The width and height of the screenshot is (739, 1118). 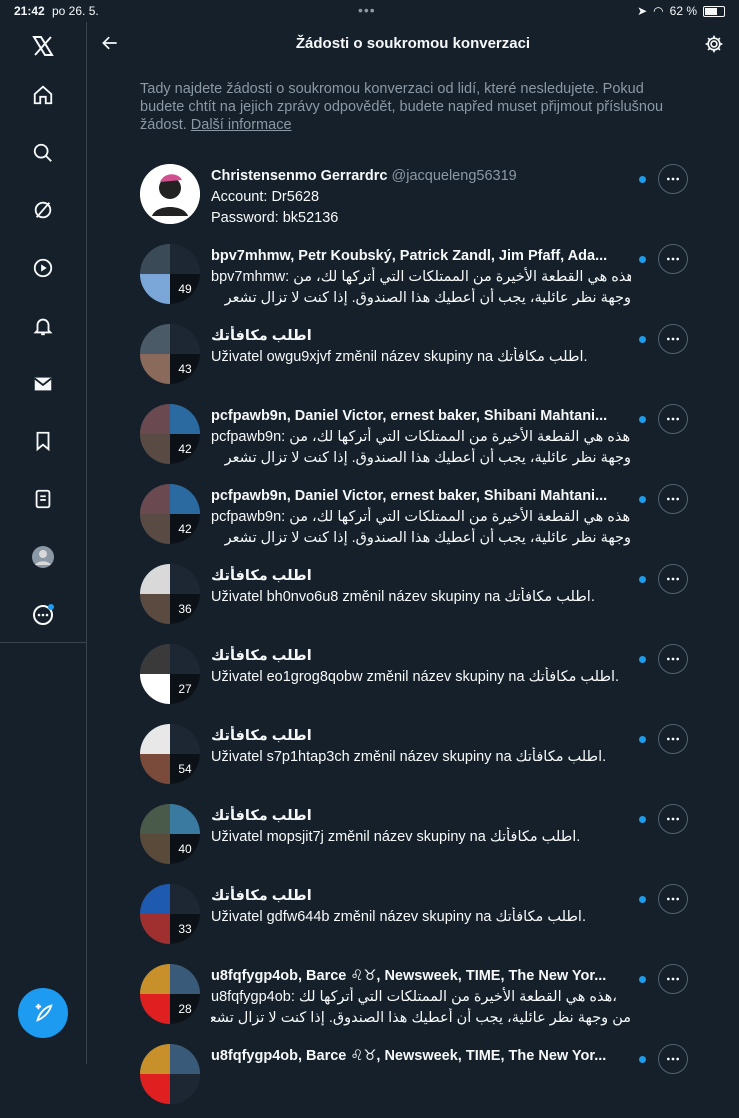 I want to click on group-avatar: 27, so click(x=170, y=674).